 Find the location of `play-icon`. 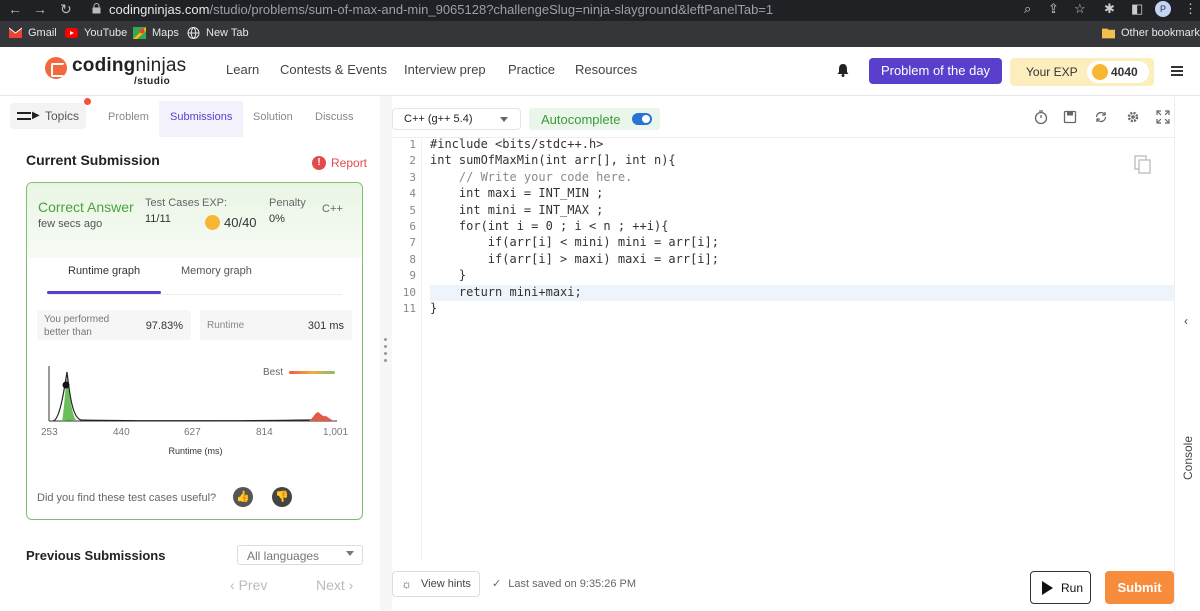

play-icon is located at coordinates (1047, 588).